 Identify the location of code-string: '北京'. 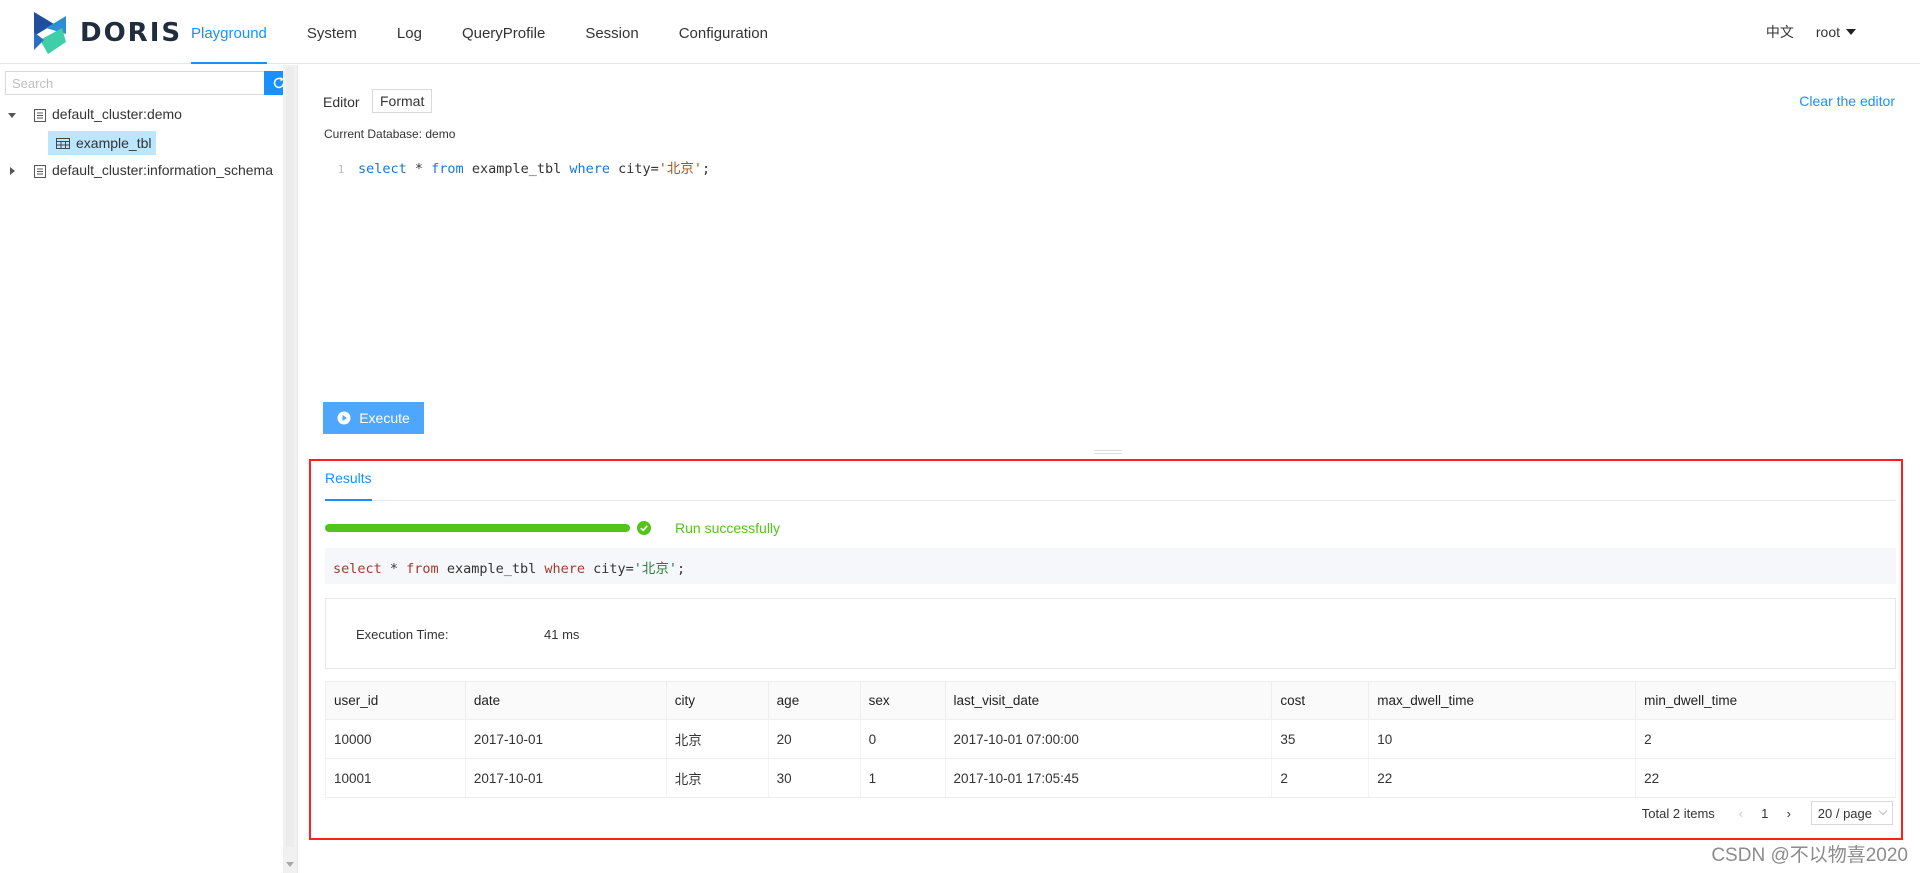
(680, 169).